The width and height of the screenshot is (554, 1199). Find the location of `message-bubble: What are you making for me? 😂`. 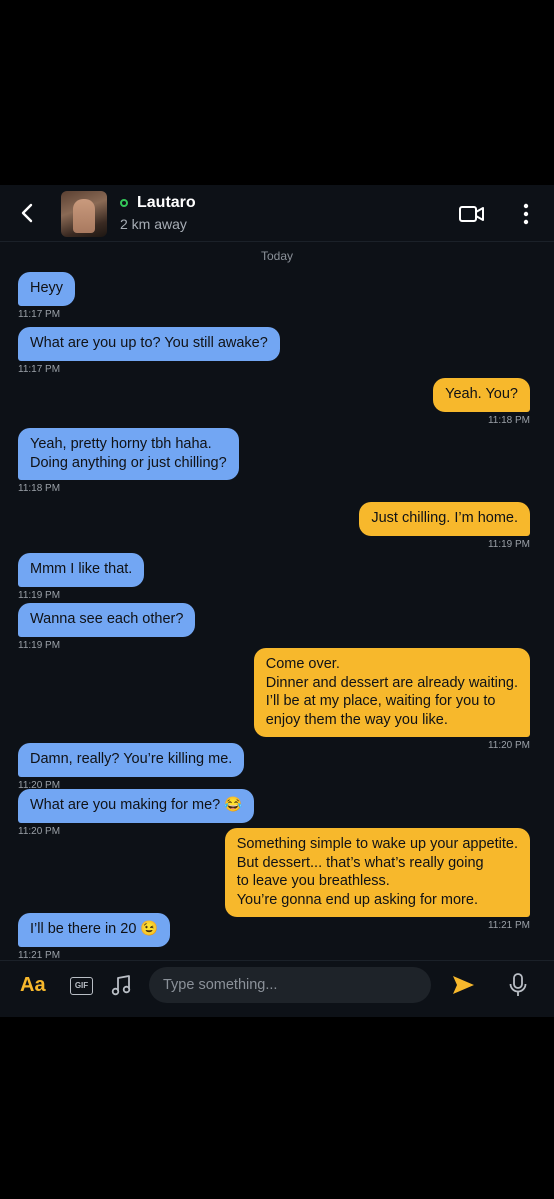

message-bubble: What are you making for me? 😂 is located at coordinates (136, 806).